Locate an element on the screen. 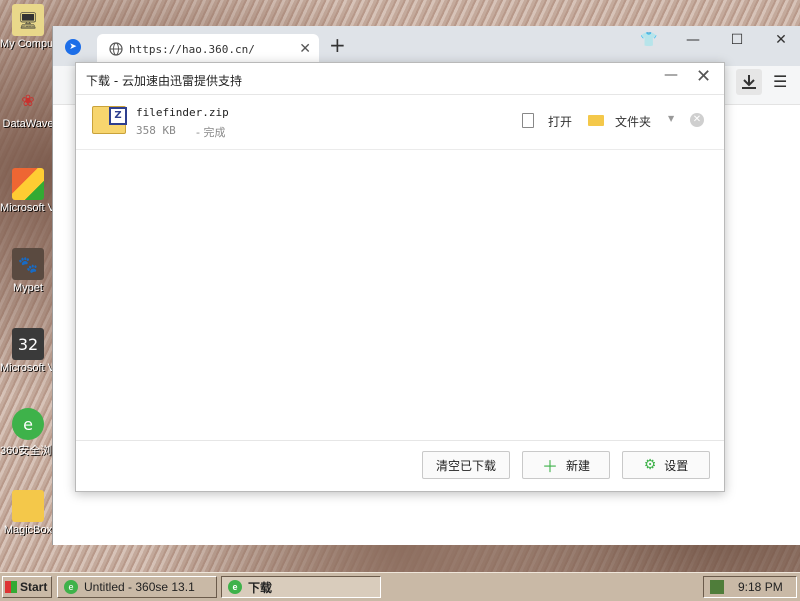  clock: 9:18 PM is located at coordinates (760, 587).